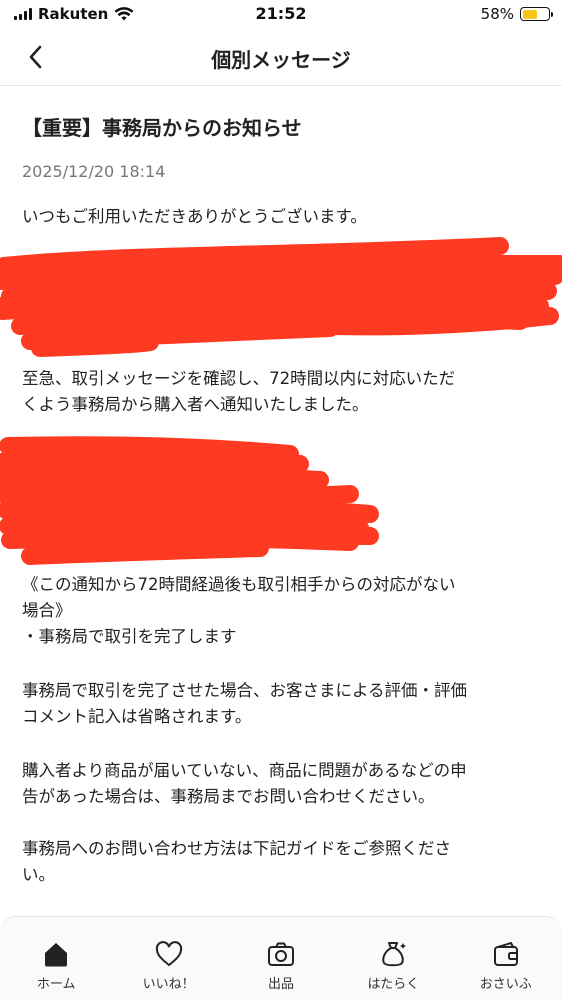 Image resolution: width=562 pixels, height=999 pixels. I want to click on home-icon, so click(56, 955).